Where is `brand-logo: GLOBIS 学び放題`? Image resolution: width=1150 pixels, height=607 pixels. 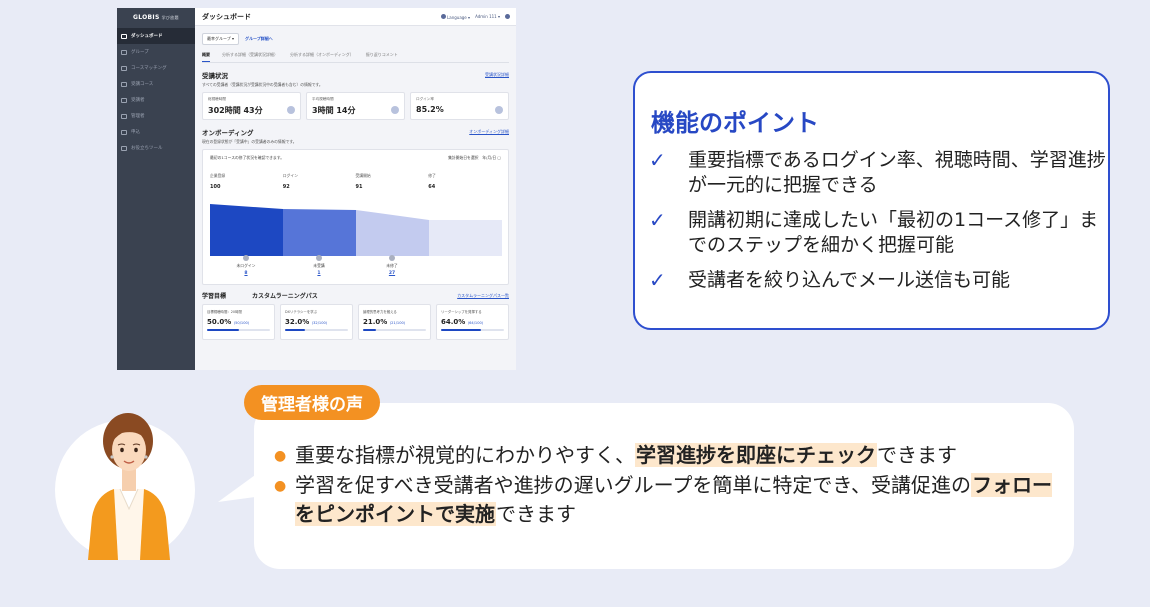 brand-logo: GLOBIS 学び放題 is located at coordinates (156, 17).